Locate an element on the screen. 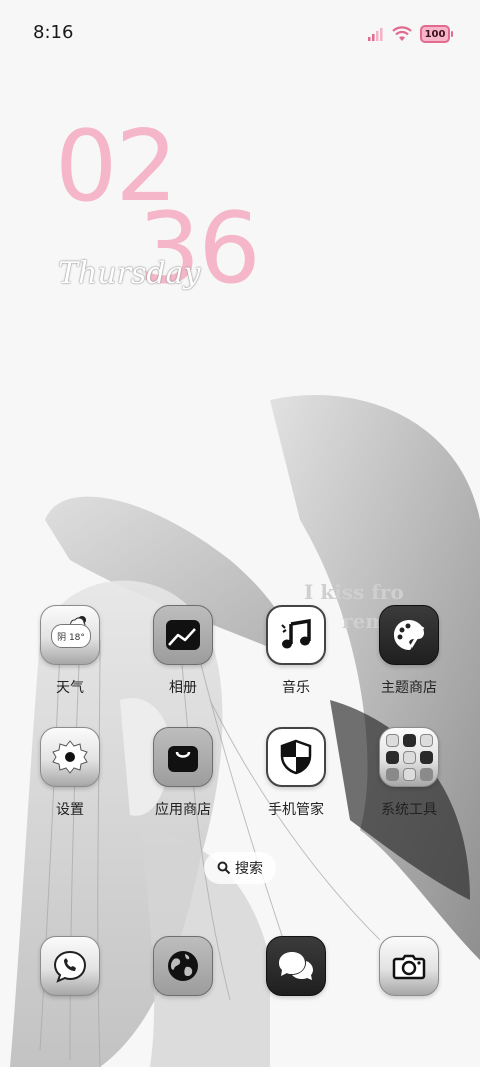 The width and height of the screenshot is (480, 1067). search-button: 搜索 is located at coordinates (240, 868).